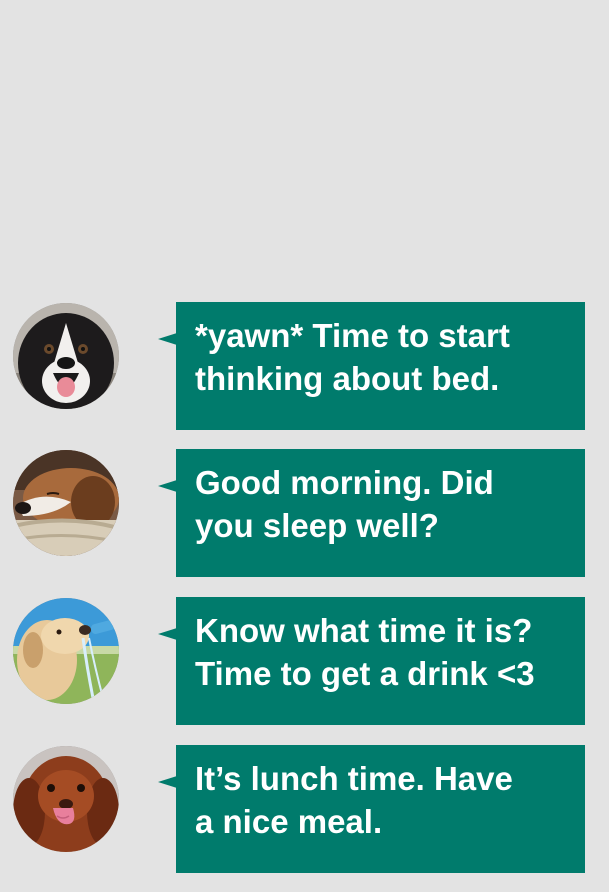  What do you see at coordinates (66, 503) in the screenshot?
I see `sleeping-beagle-dog-avatar` at bounding box center [66, 503].